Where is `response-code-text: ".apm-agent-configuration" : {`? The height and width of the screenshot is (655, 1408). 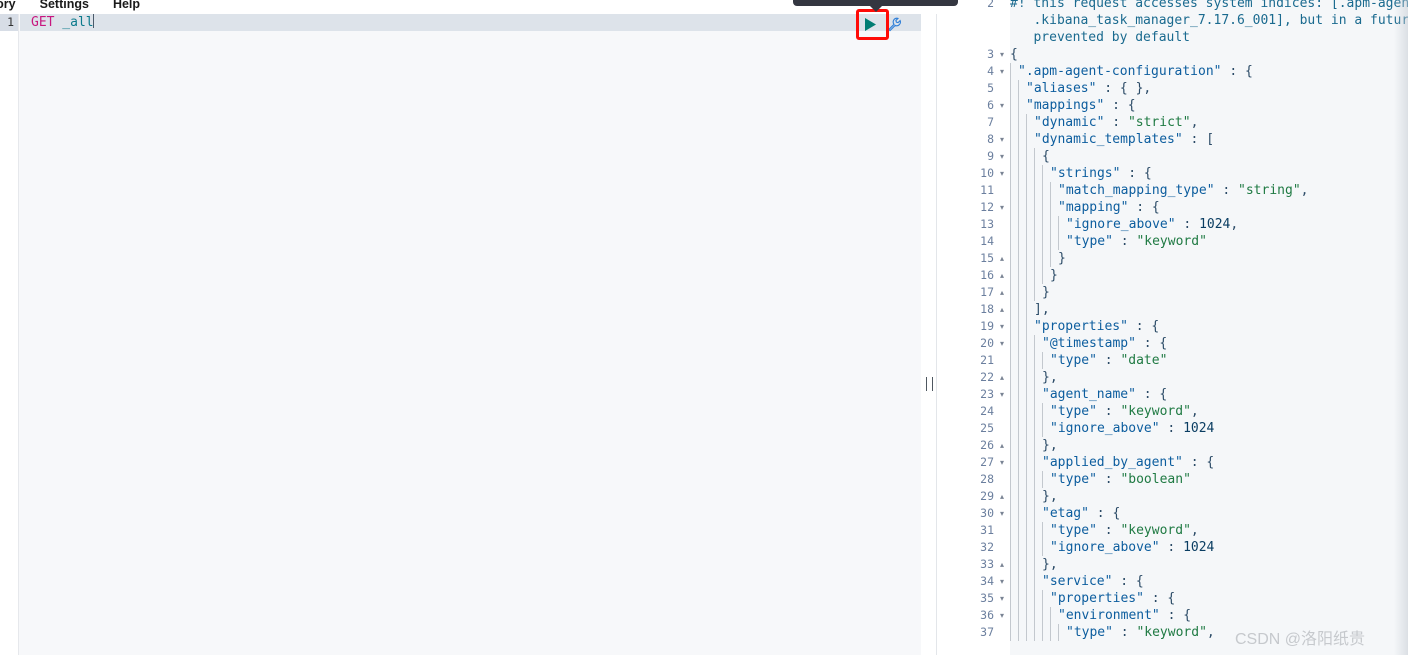 response-code-text: ".apm-agent-configuration" : { is located at coordinates (1209, 71).